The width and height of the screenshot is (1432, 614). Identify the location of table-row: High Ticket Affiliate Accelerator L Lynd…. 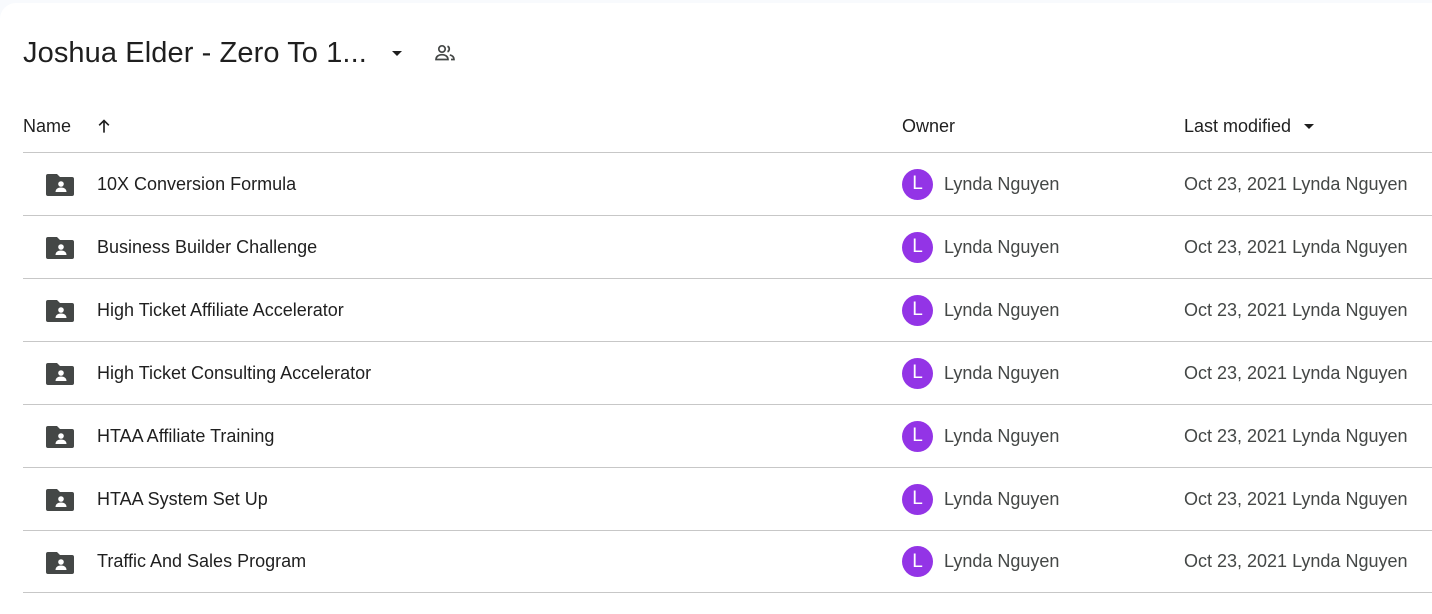
(727, 309).